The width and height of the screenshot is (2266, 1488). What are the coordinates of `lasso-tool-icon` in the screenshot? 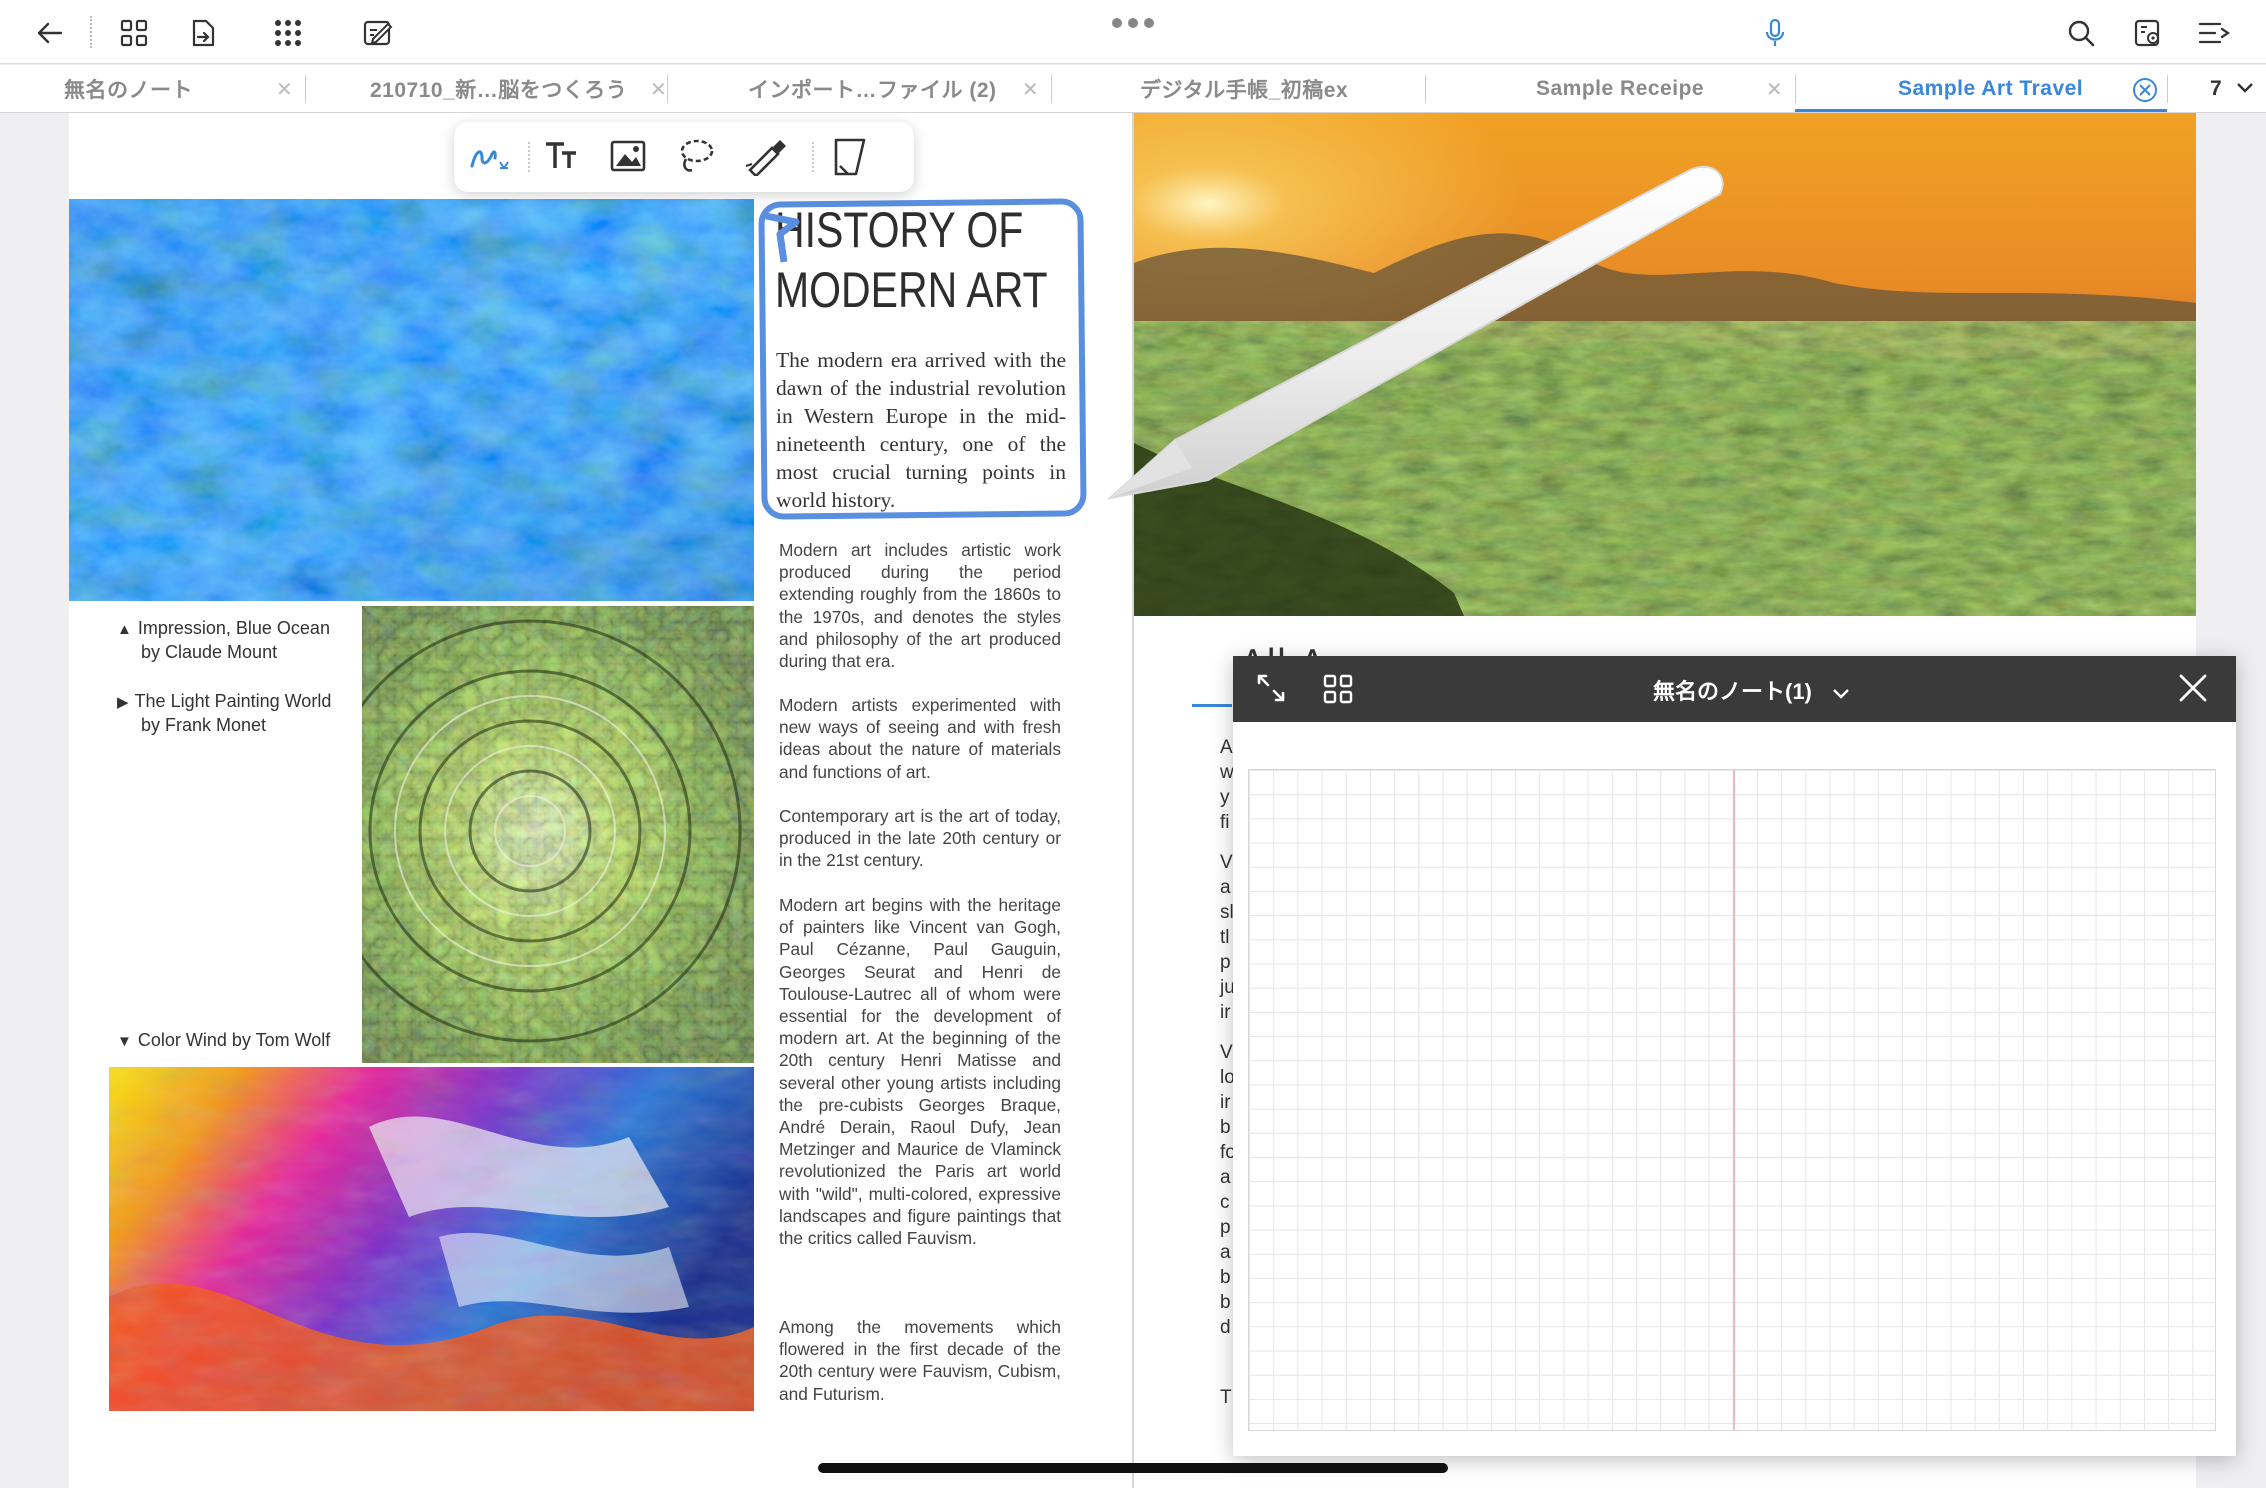 It's located at (697, 157).